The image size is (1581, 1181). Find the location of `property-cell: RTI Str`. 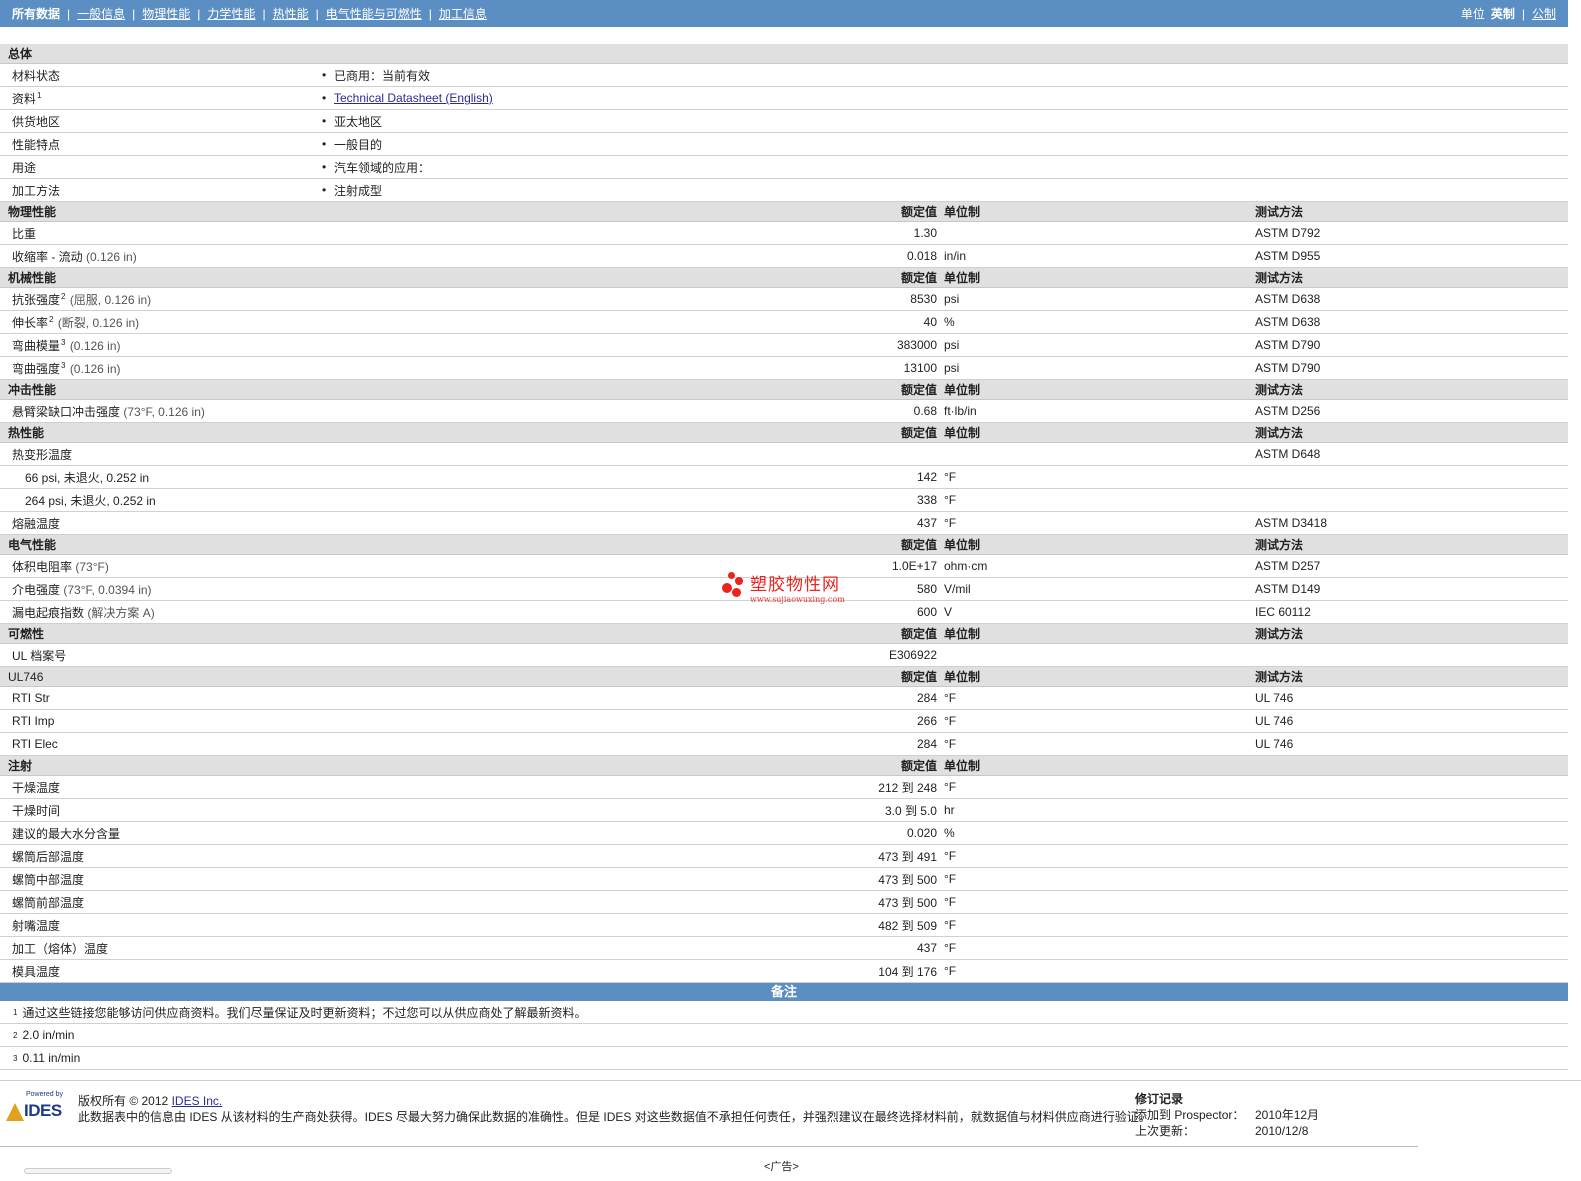

property-cell: RTI Str is located at coordinates (161, 698).